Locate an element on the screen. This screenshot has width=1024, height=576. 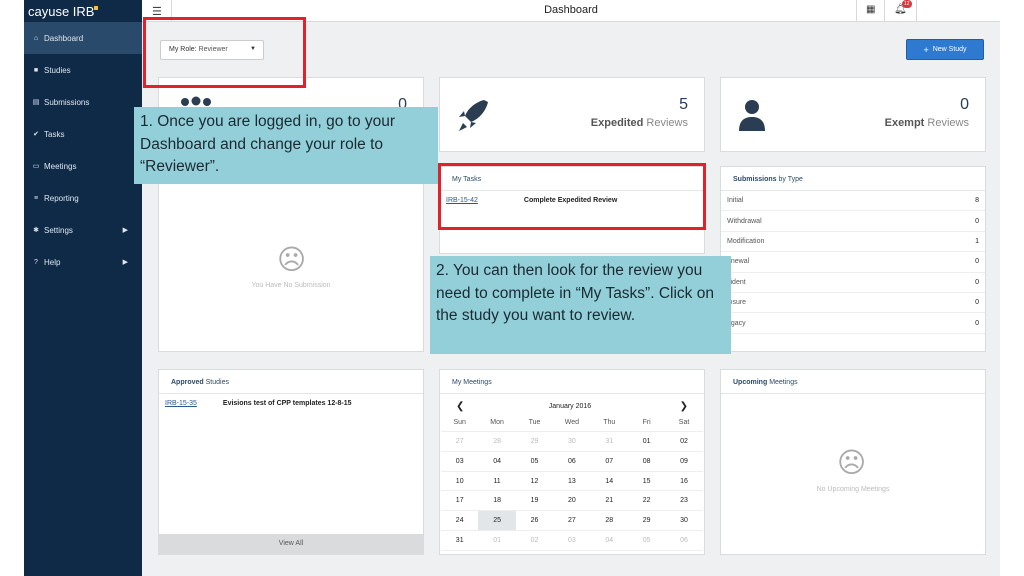
study-description: Evisions test of CPP templates 12-8-15 is located at coordinates (287, 403).